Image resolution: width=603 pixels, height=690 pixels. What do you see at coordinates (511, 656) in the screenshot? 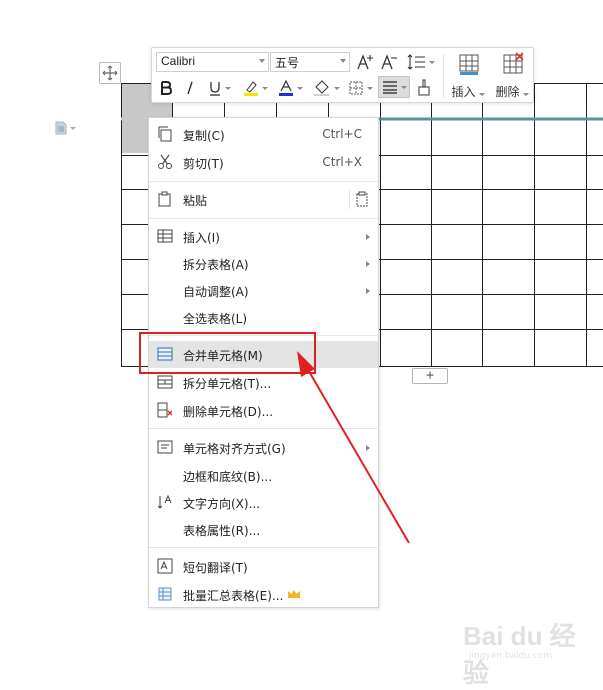
I see `watermark-url: jingyan.baidu.com` at bounding box center [511, 656].